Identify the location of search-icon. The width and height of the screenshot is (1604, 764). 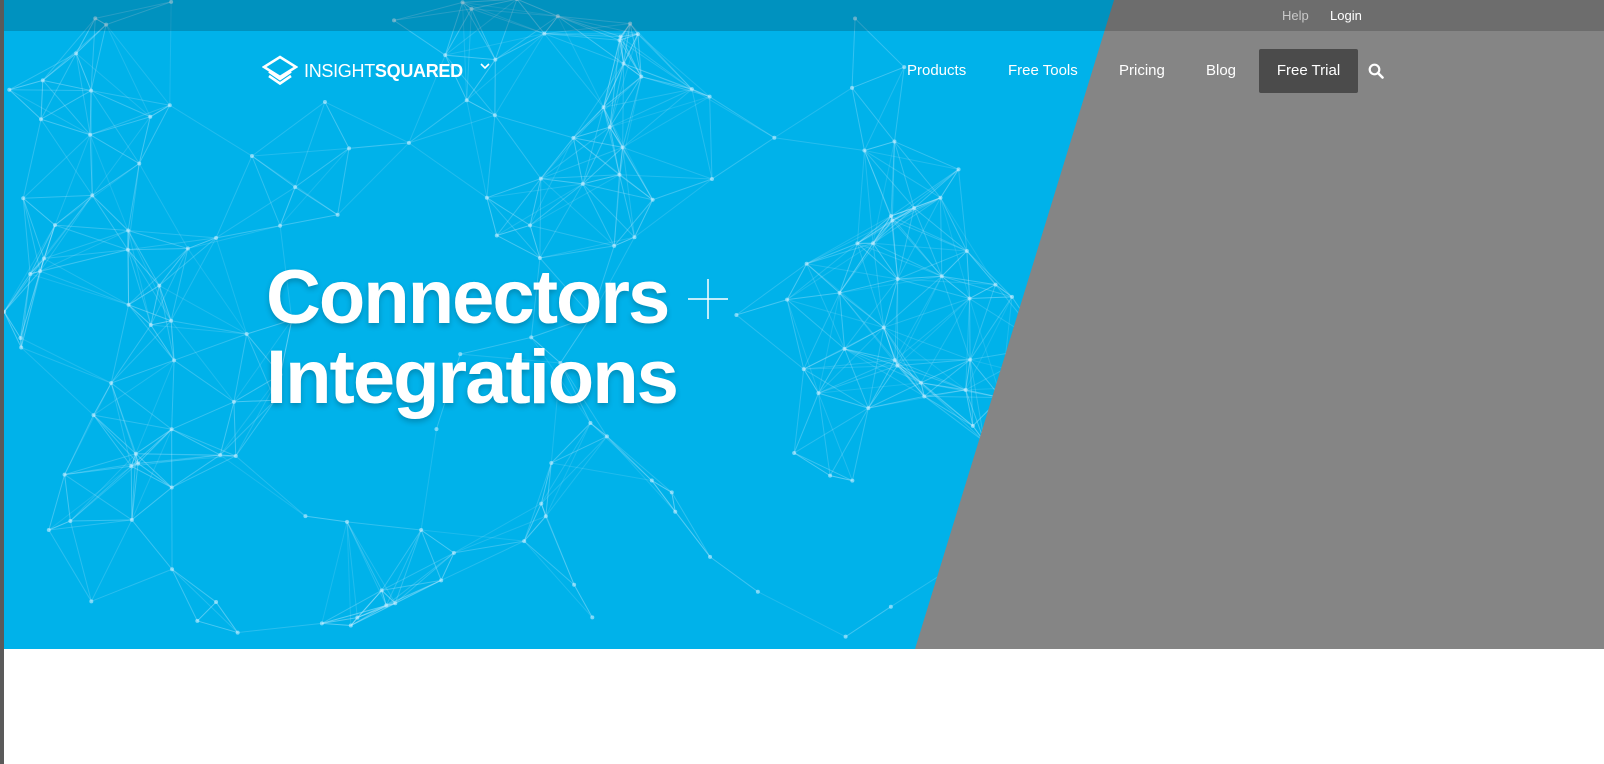
(1376, 71).